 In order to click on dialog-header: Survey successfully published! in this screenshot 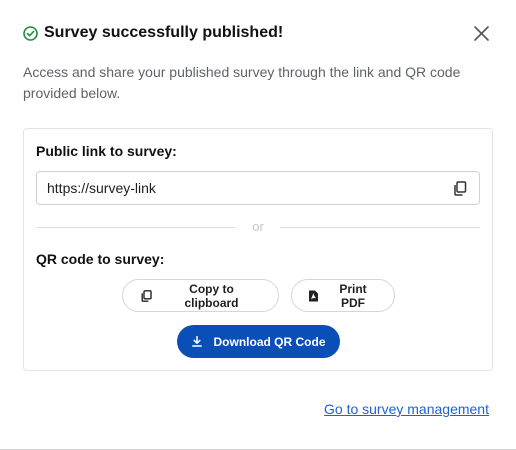, I will do `click(153, 33)`.